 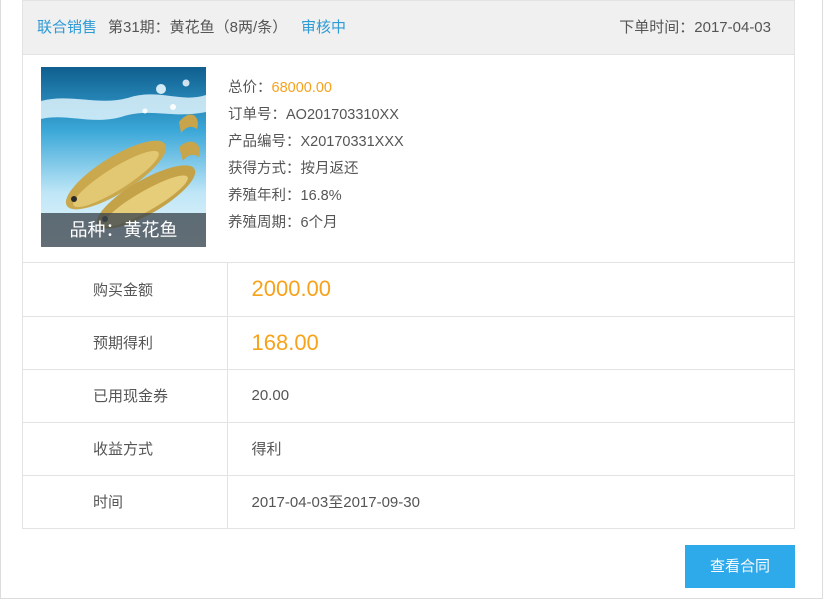 What do you see at coordinates (510, 449) in the screenshot?
I see `income-method-value: 得利` at bounding box center [510, 449].